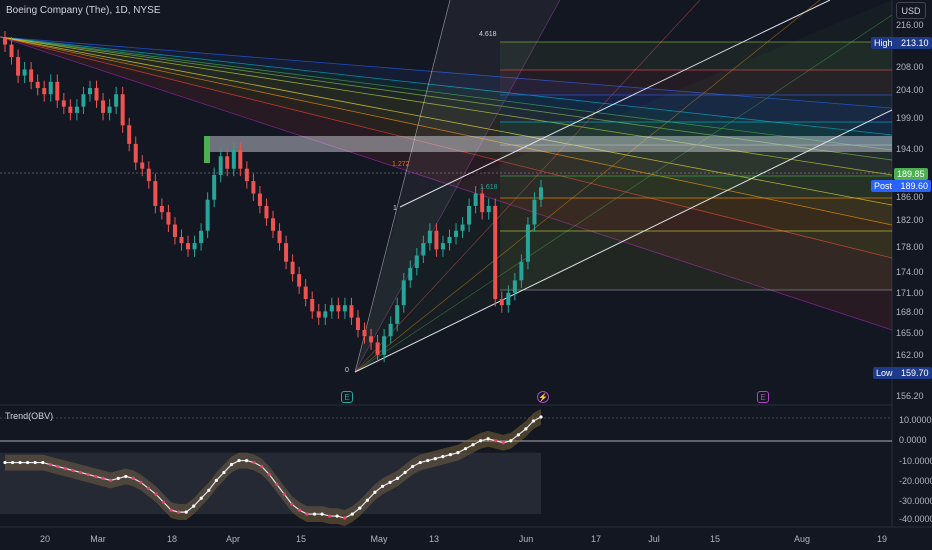  I want to click on low-tag: Low 159.70, so click(902, 373).